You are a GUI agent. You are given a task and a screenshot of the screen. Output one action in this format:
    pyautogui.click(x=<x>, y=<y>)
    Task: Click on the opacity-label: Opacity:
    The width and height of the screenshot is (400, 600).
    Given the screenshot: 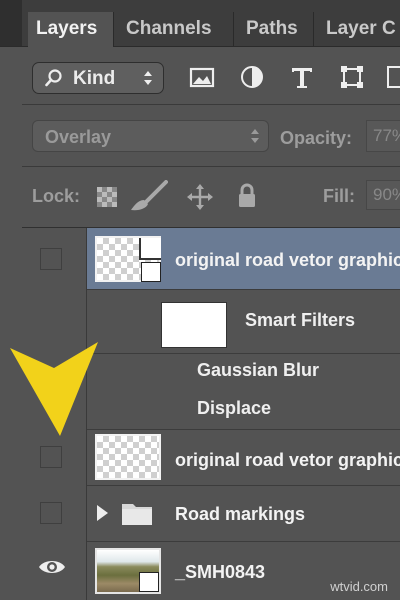 What is the action you would take?
    pyautogui.click(x=316, y=138)
    